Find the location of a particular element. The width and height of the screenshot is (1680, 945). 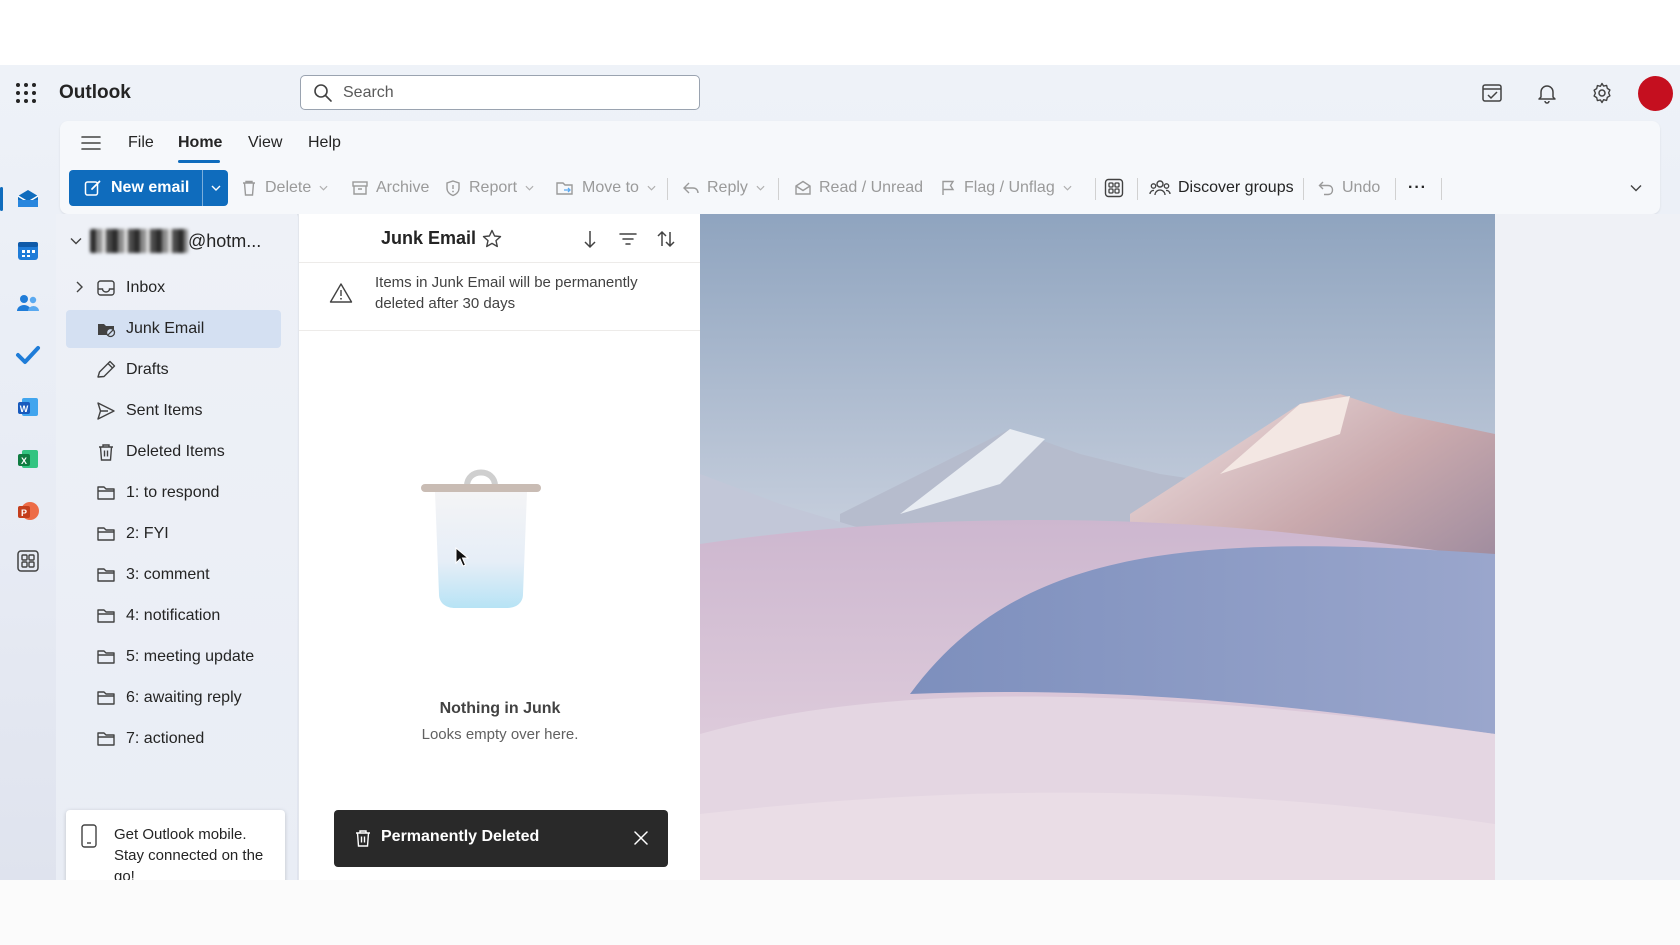

app-launcher-icon is located at coordinates (26, 93).